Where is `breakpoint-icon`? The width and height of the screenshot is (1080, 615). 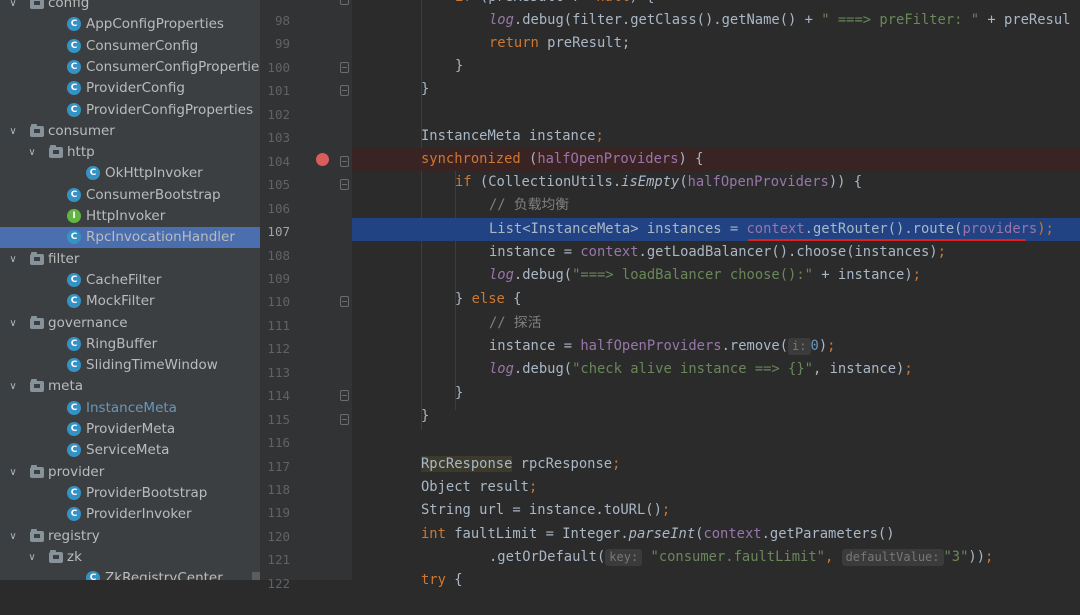 breakpoint-icon is located at coordinates (322, 159).